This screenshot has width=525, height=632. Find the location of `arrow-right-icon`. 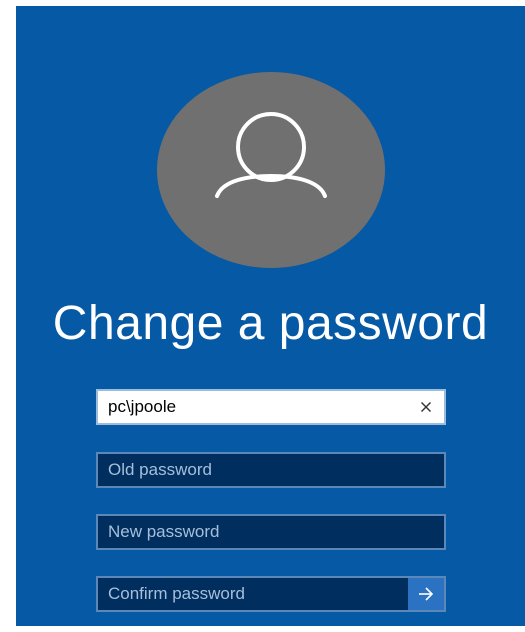

arrow-right-icon is located at coordinates (426, 594).